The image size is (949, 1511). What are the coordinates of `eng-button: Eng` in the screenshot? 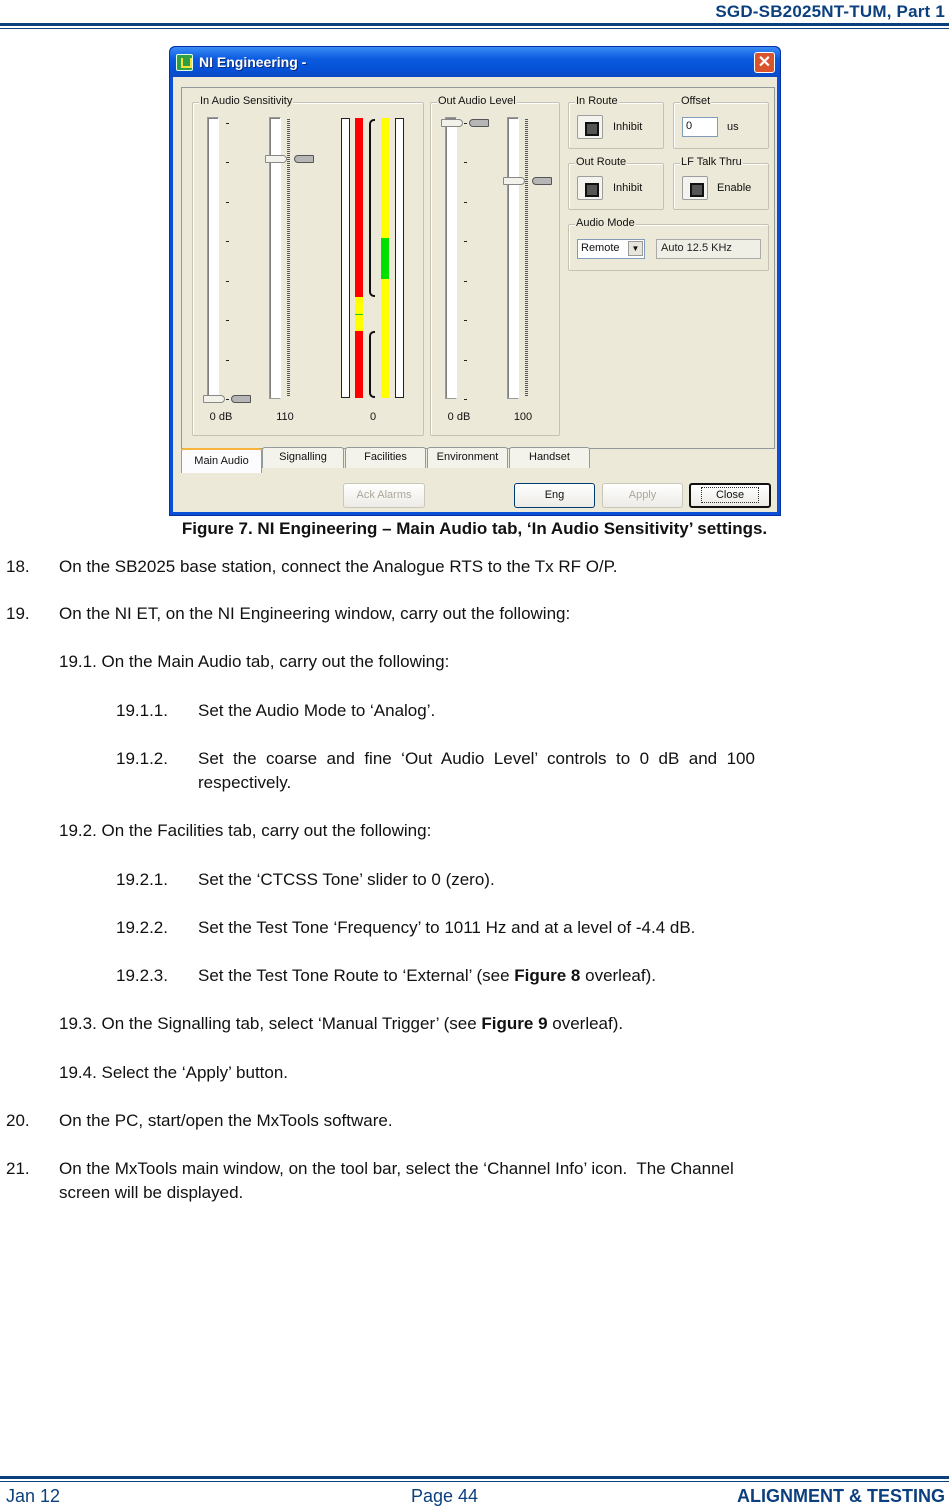 It's located at (554, 495).